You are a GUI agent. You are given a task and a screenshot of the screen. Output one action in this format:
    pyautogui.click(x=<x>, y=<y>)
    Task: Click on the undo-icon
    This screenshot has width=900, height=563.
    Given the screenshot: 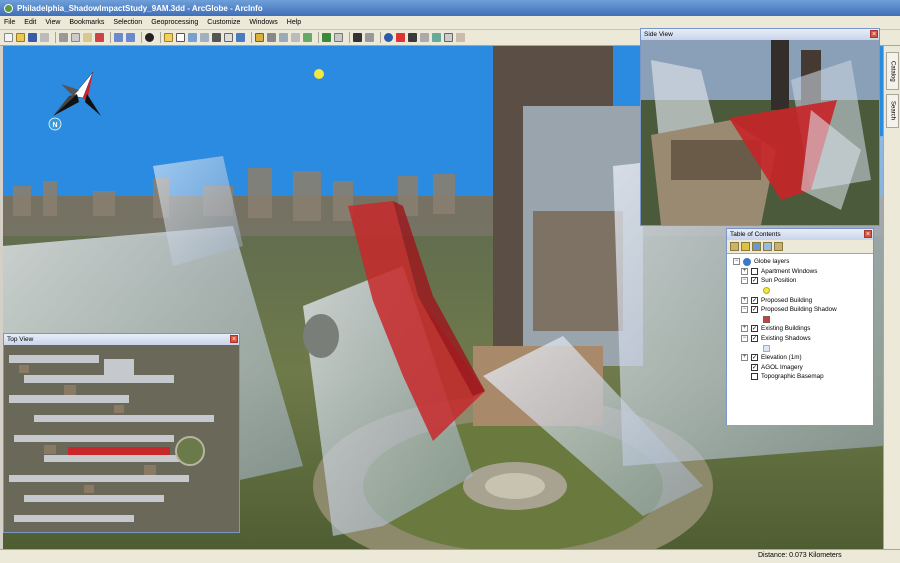 What is the action you would take?
    pyautogui.click(x=118, y=37)
    